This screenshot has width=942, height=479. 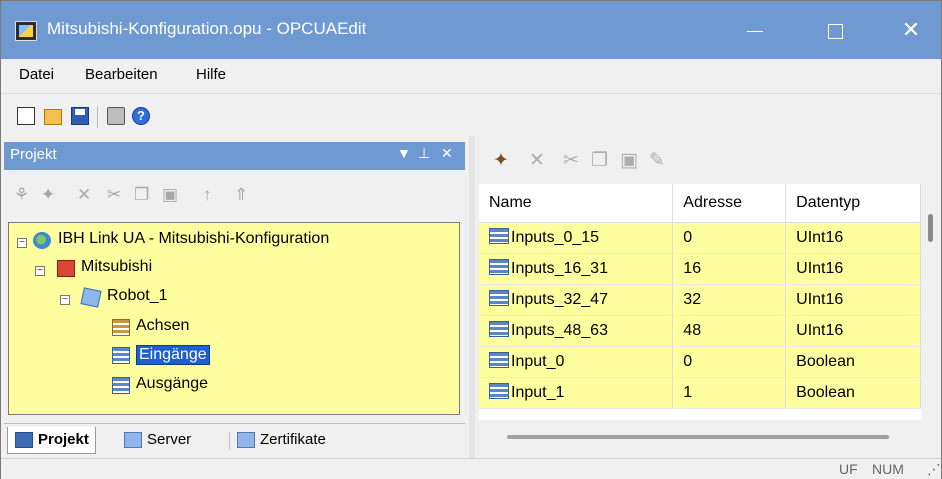 I want to click on menu-hilfe: Hilfe, so click(x=211, y=74).